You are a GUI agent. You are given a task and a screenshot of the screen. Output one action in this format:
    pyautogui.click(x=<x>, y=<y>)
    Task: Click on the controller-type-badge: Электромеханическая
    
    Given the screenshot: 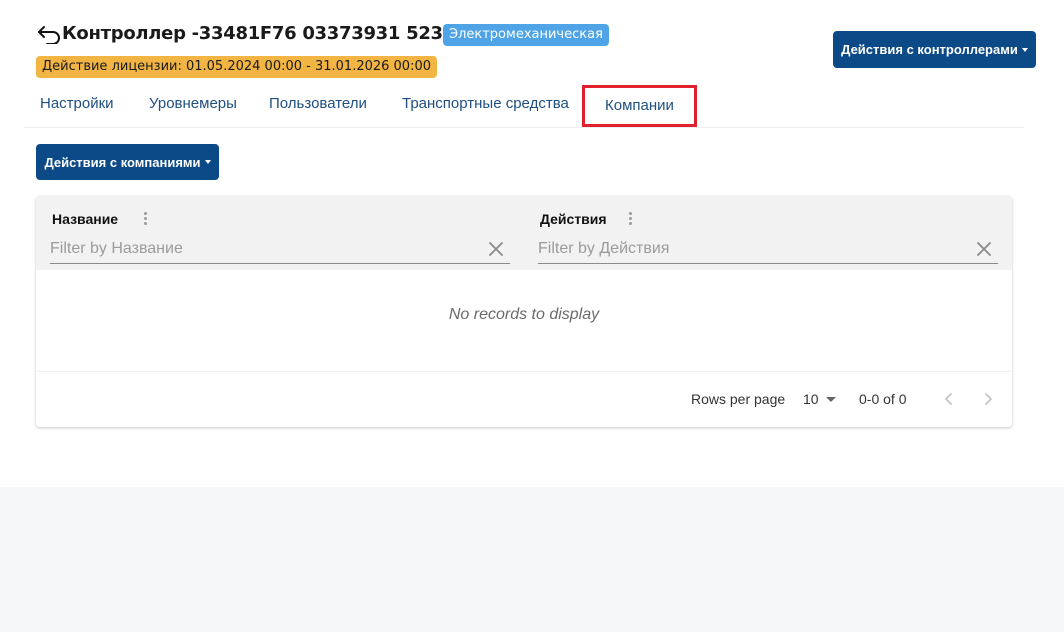 What is the action you would take?
    pyautogui.click(x=526, y=35)
    